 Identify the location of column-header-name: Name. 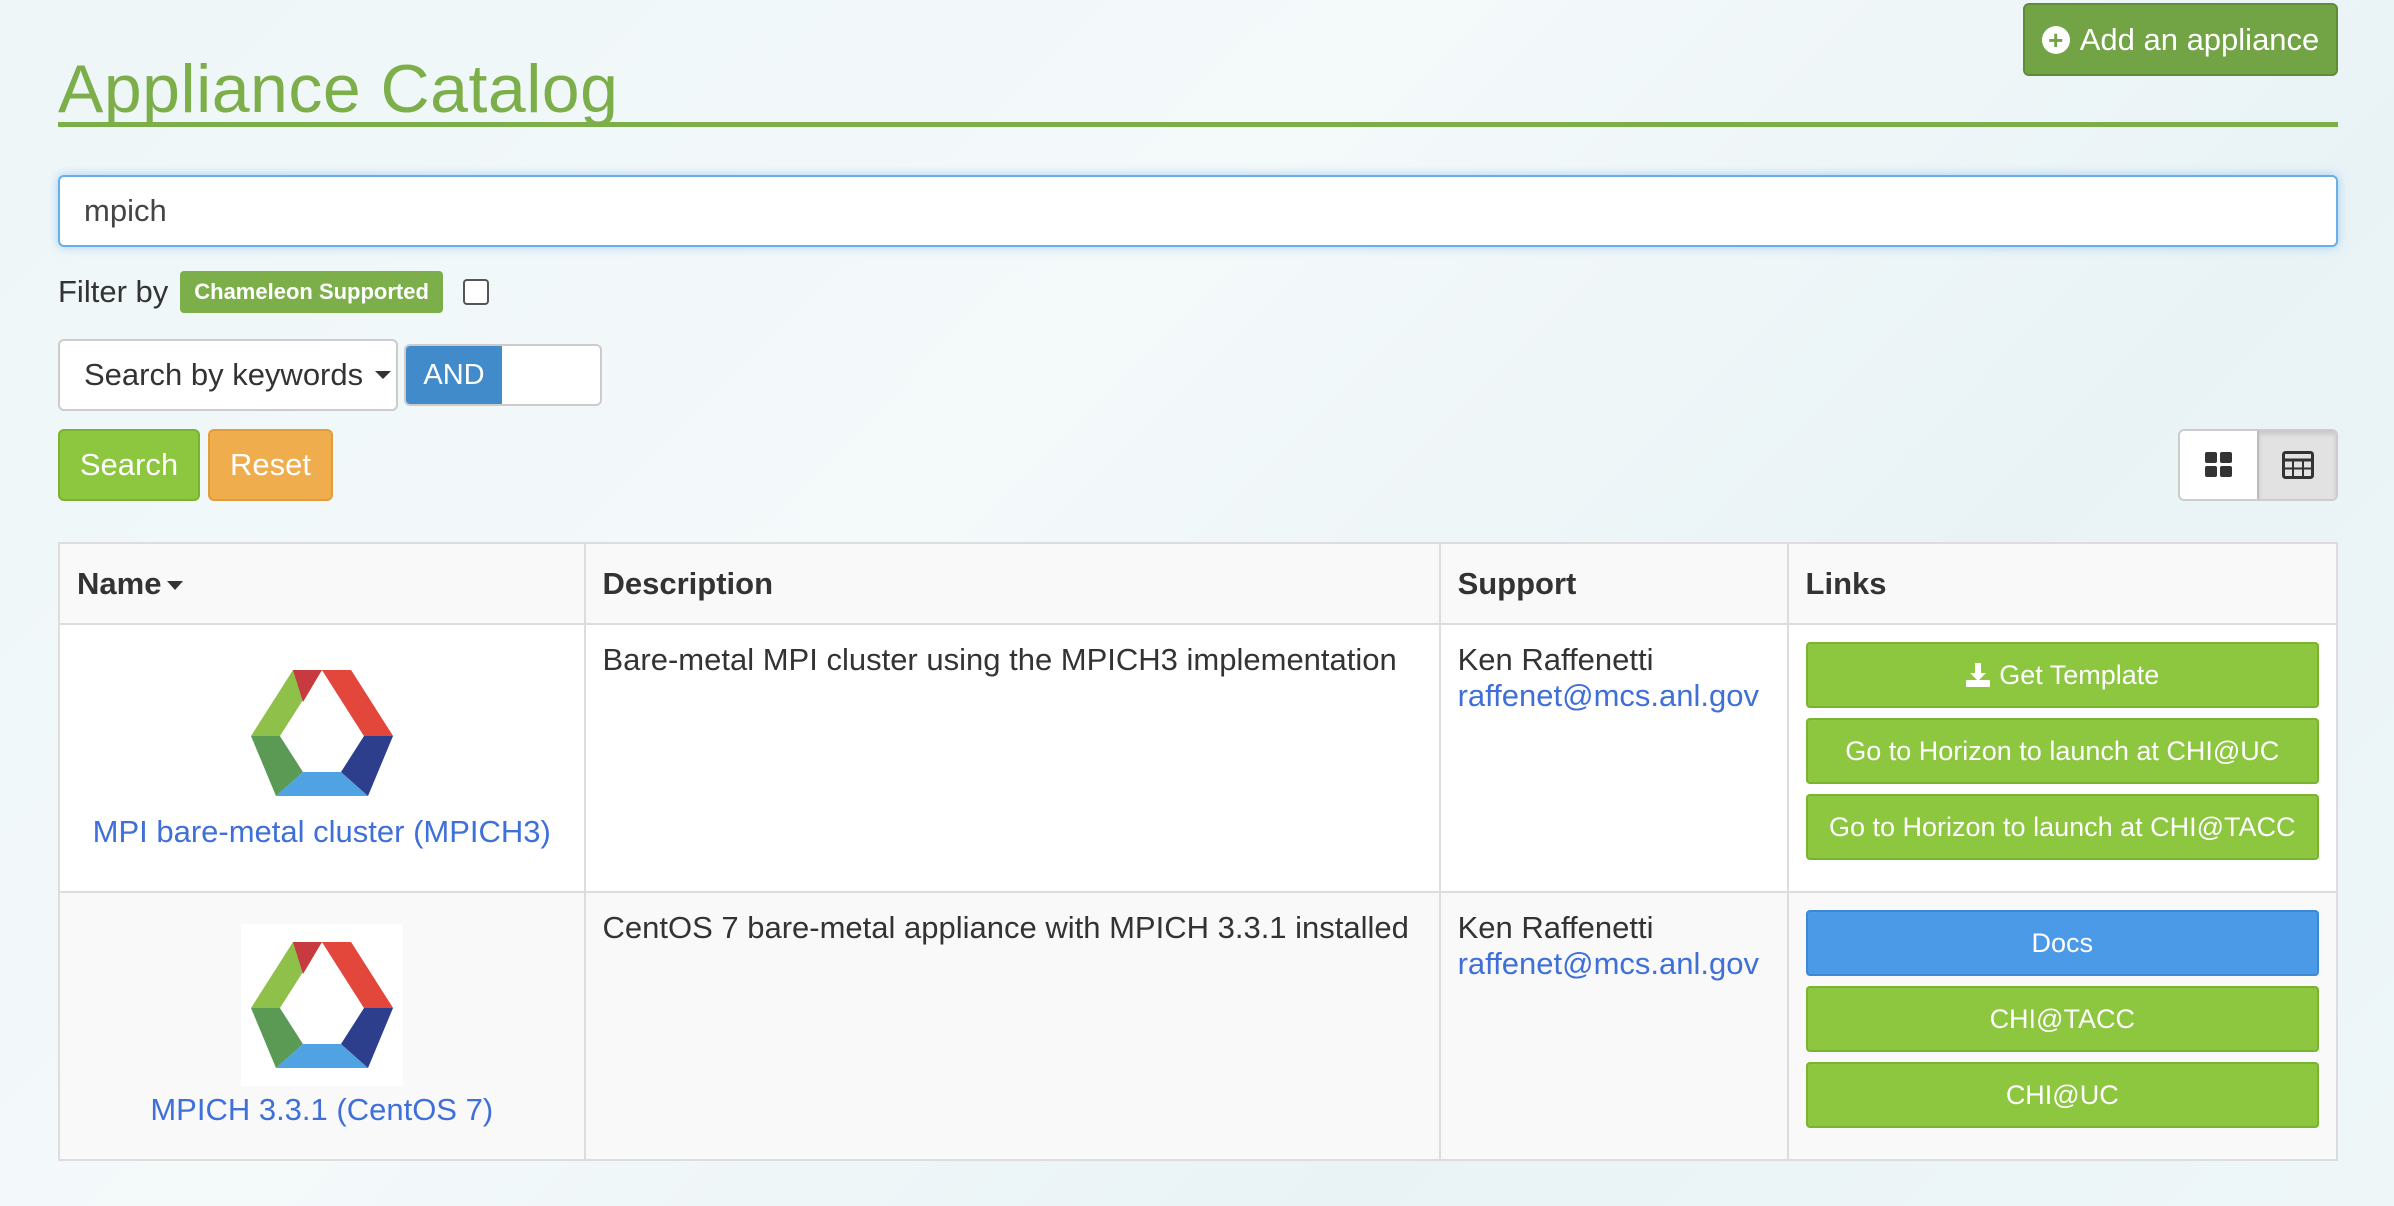
(322, 583).